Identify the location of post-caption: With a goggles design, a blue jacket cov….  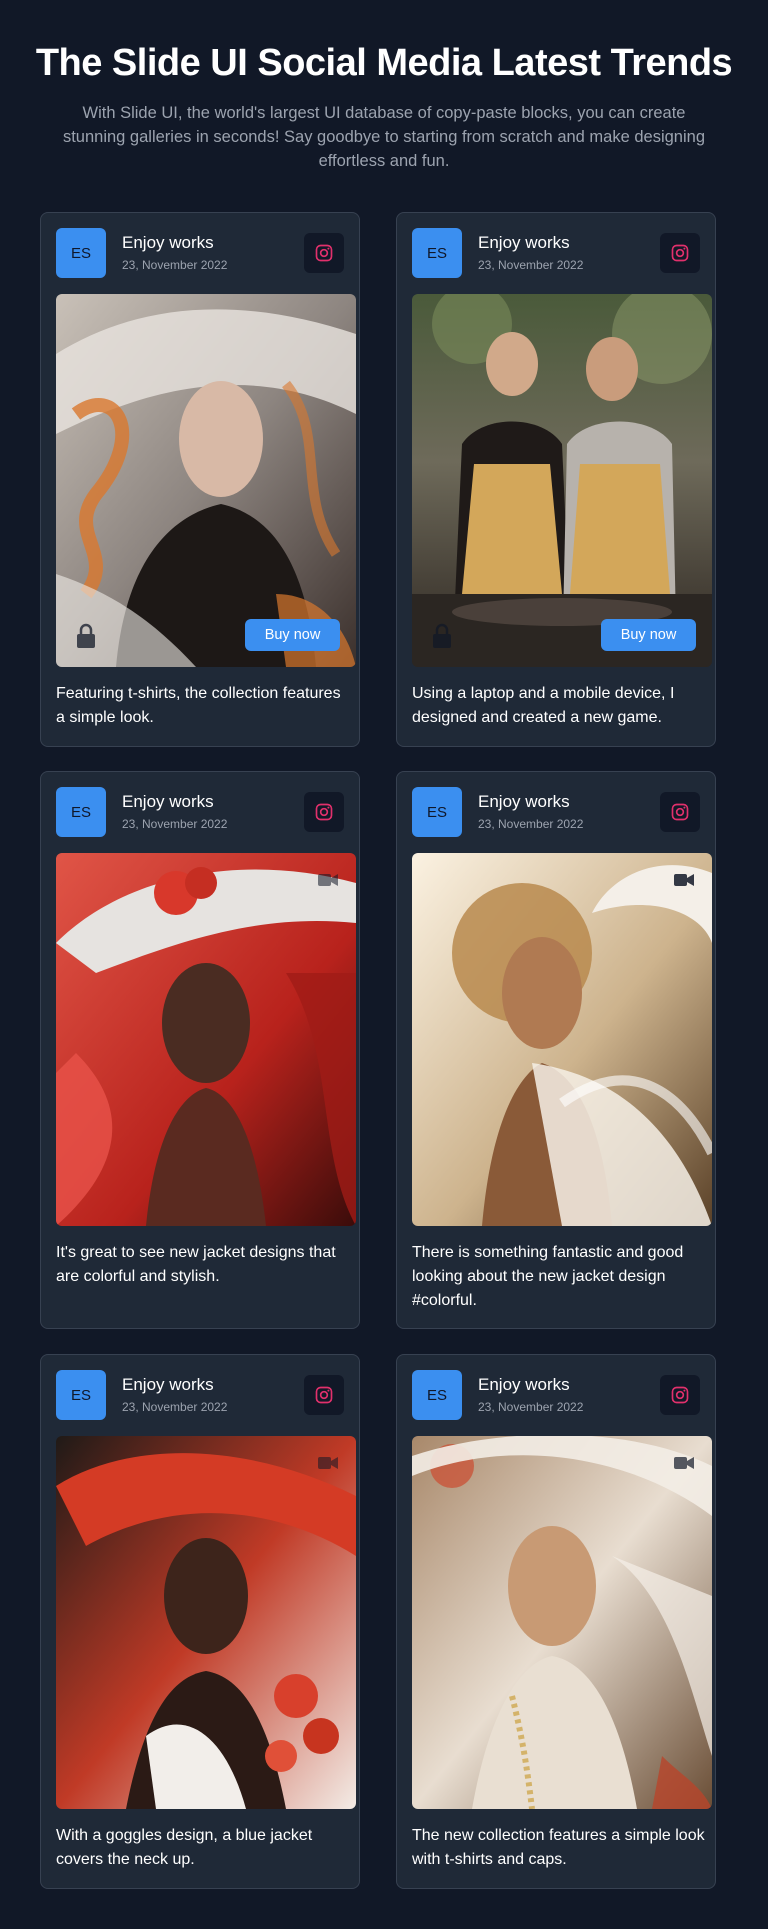
(184, 1847).